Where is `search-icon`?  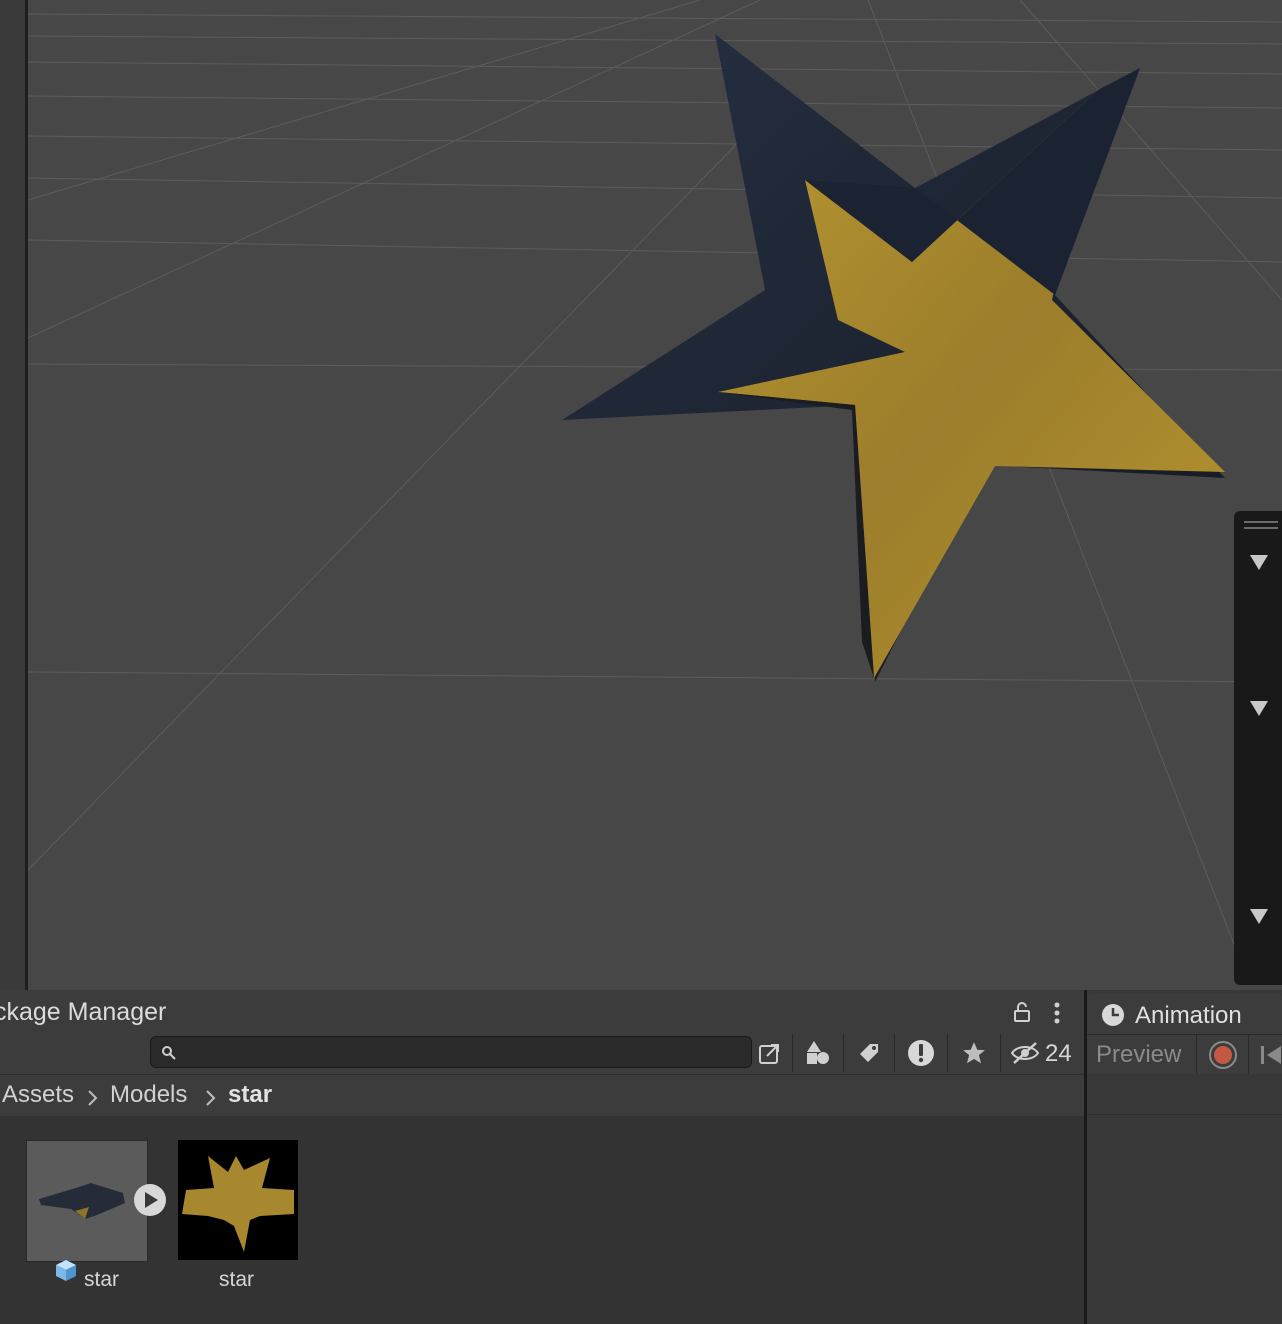 search-icon is located at coordinates (169, 1053).